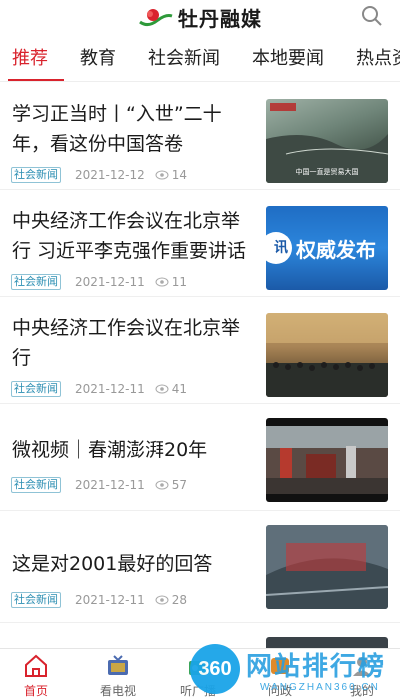 The image size is (400, 700). Describe the element at coordinates (36, 80) in the screenshot. I see `active-tab-indicator` at that location.